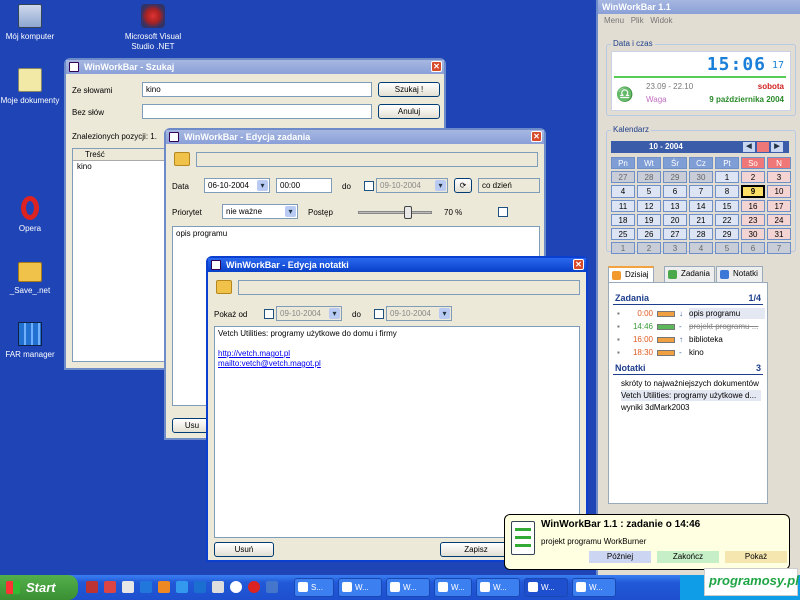 Image resolution: width=800 pixels, height=600 pixels. What do you see at coordinates (503, 212) in the screenshot?
I see `done-checkbox` at bounding box center [503, 212].